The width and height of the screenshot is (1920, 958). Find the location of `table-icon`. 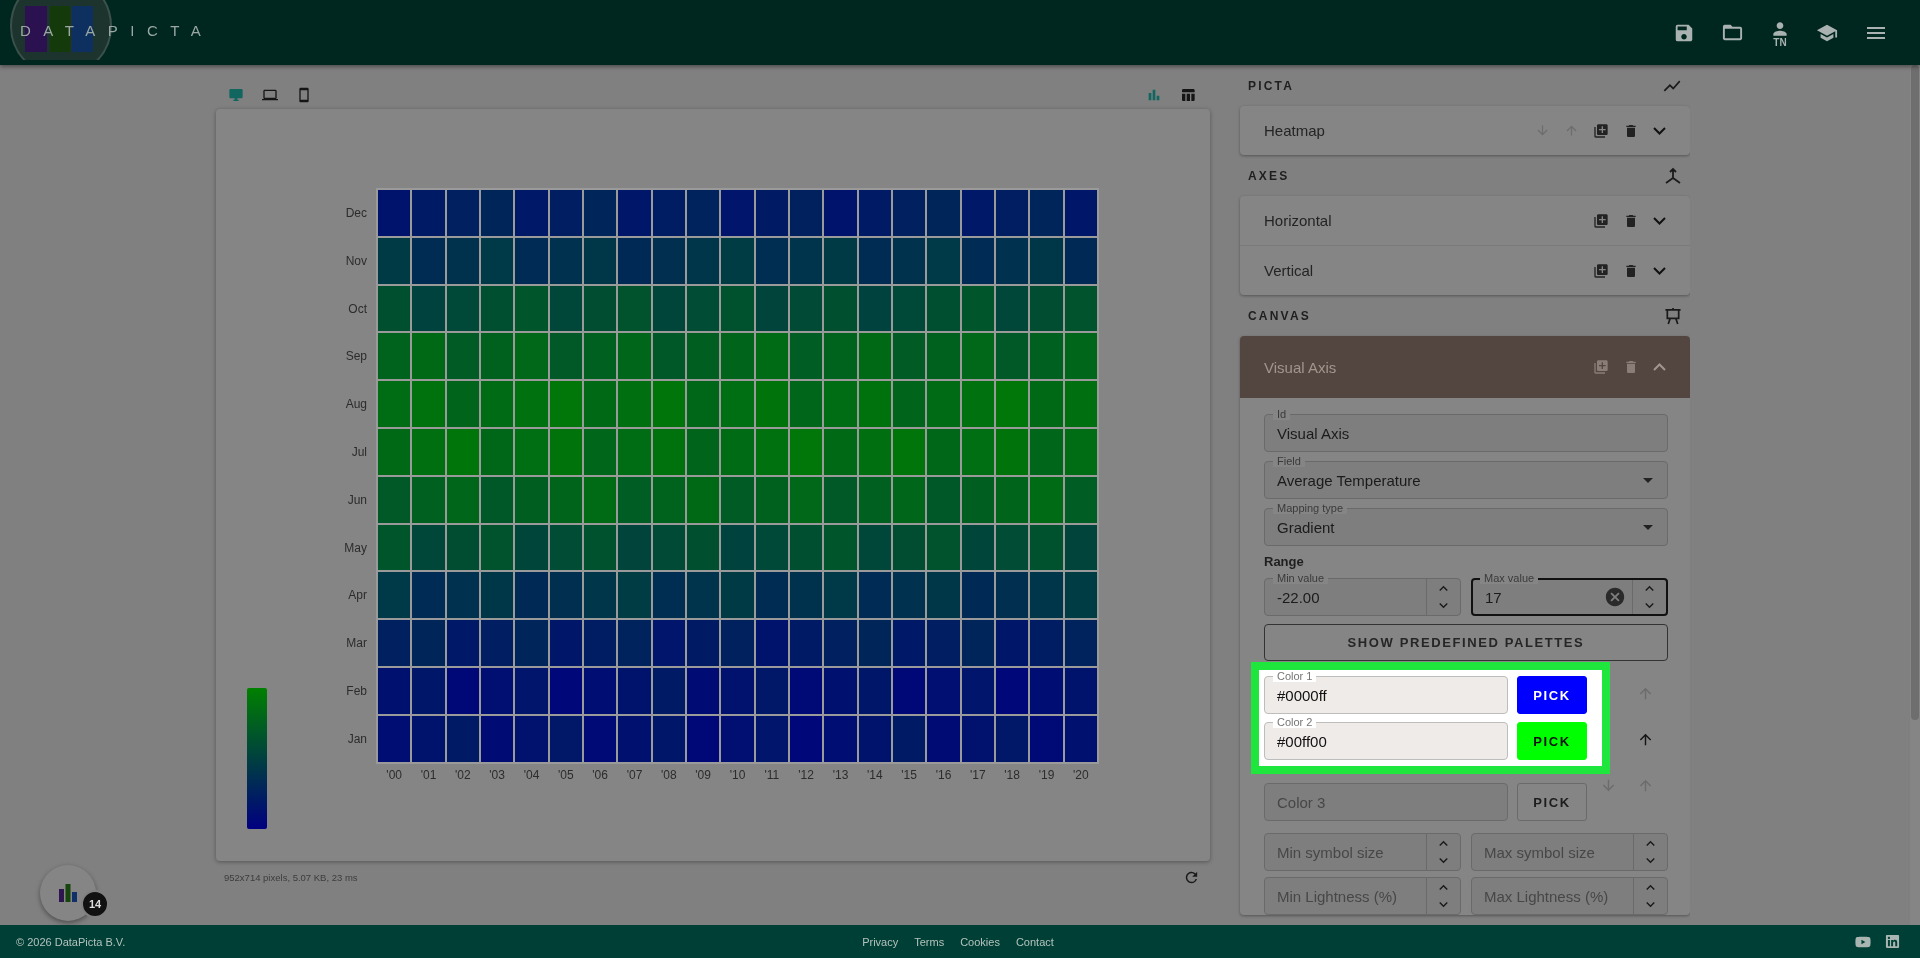

table-icon is located at coordinates (1188, 95).